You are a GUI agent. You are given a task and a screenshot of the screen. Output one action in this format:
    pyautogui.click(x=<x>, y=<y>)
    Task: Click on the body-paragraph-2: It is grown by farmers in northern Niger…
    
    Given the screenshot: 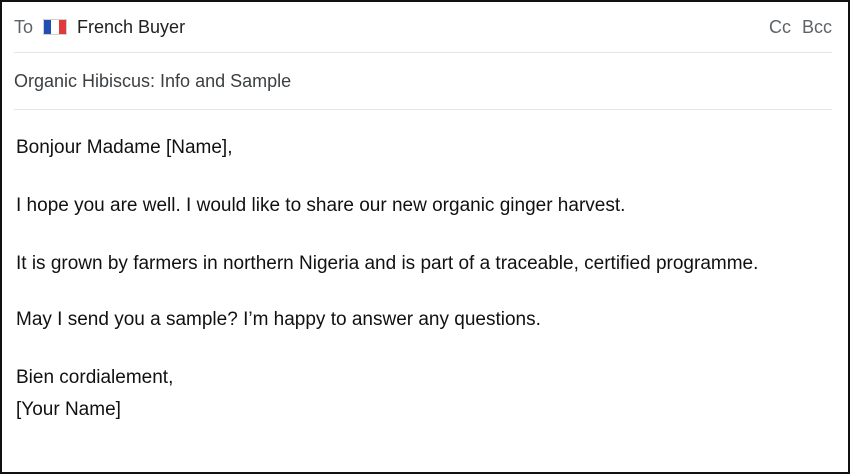 What is the action you would take?
    pyautogui.click(x=387, y=263)
    